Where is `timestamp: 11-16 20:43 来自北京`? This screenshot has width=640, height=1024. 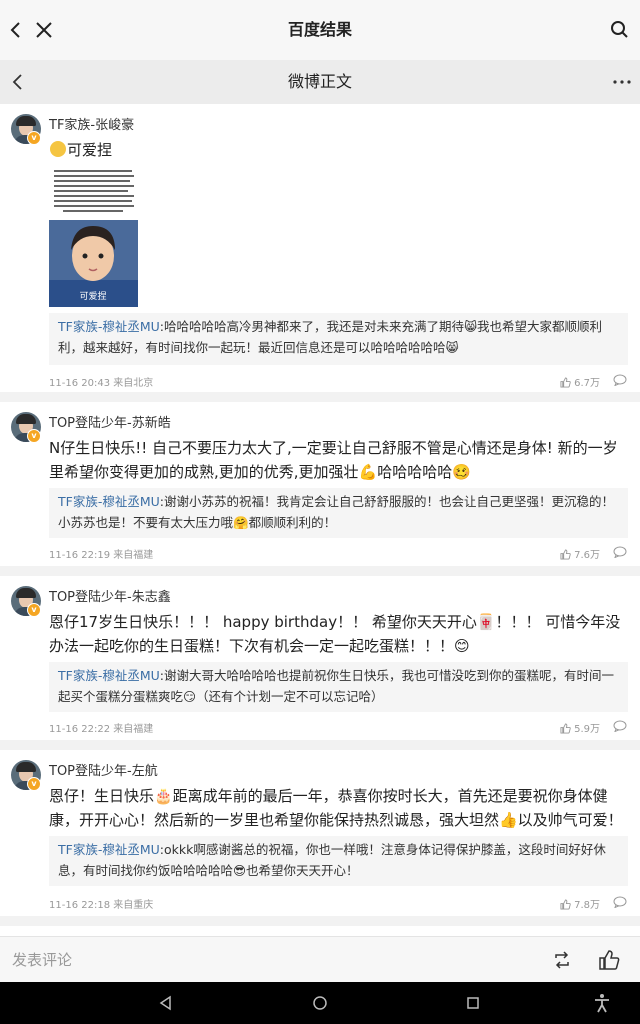 timestamp: 11-16 20:43 来自北京 is located at coordinates (101, 383).